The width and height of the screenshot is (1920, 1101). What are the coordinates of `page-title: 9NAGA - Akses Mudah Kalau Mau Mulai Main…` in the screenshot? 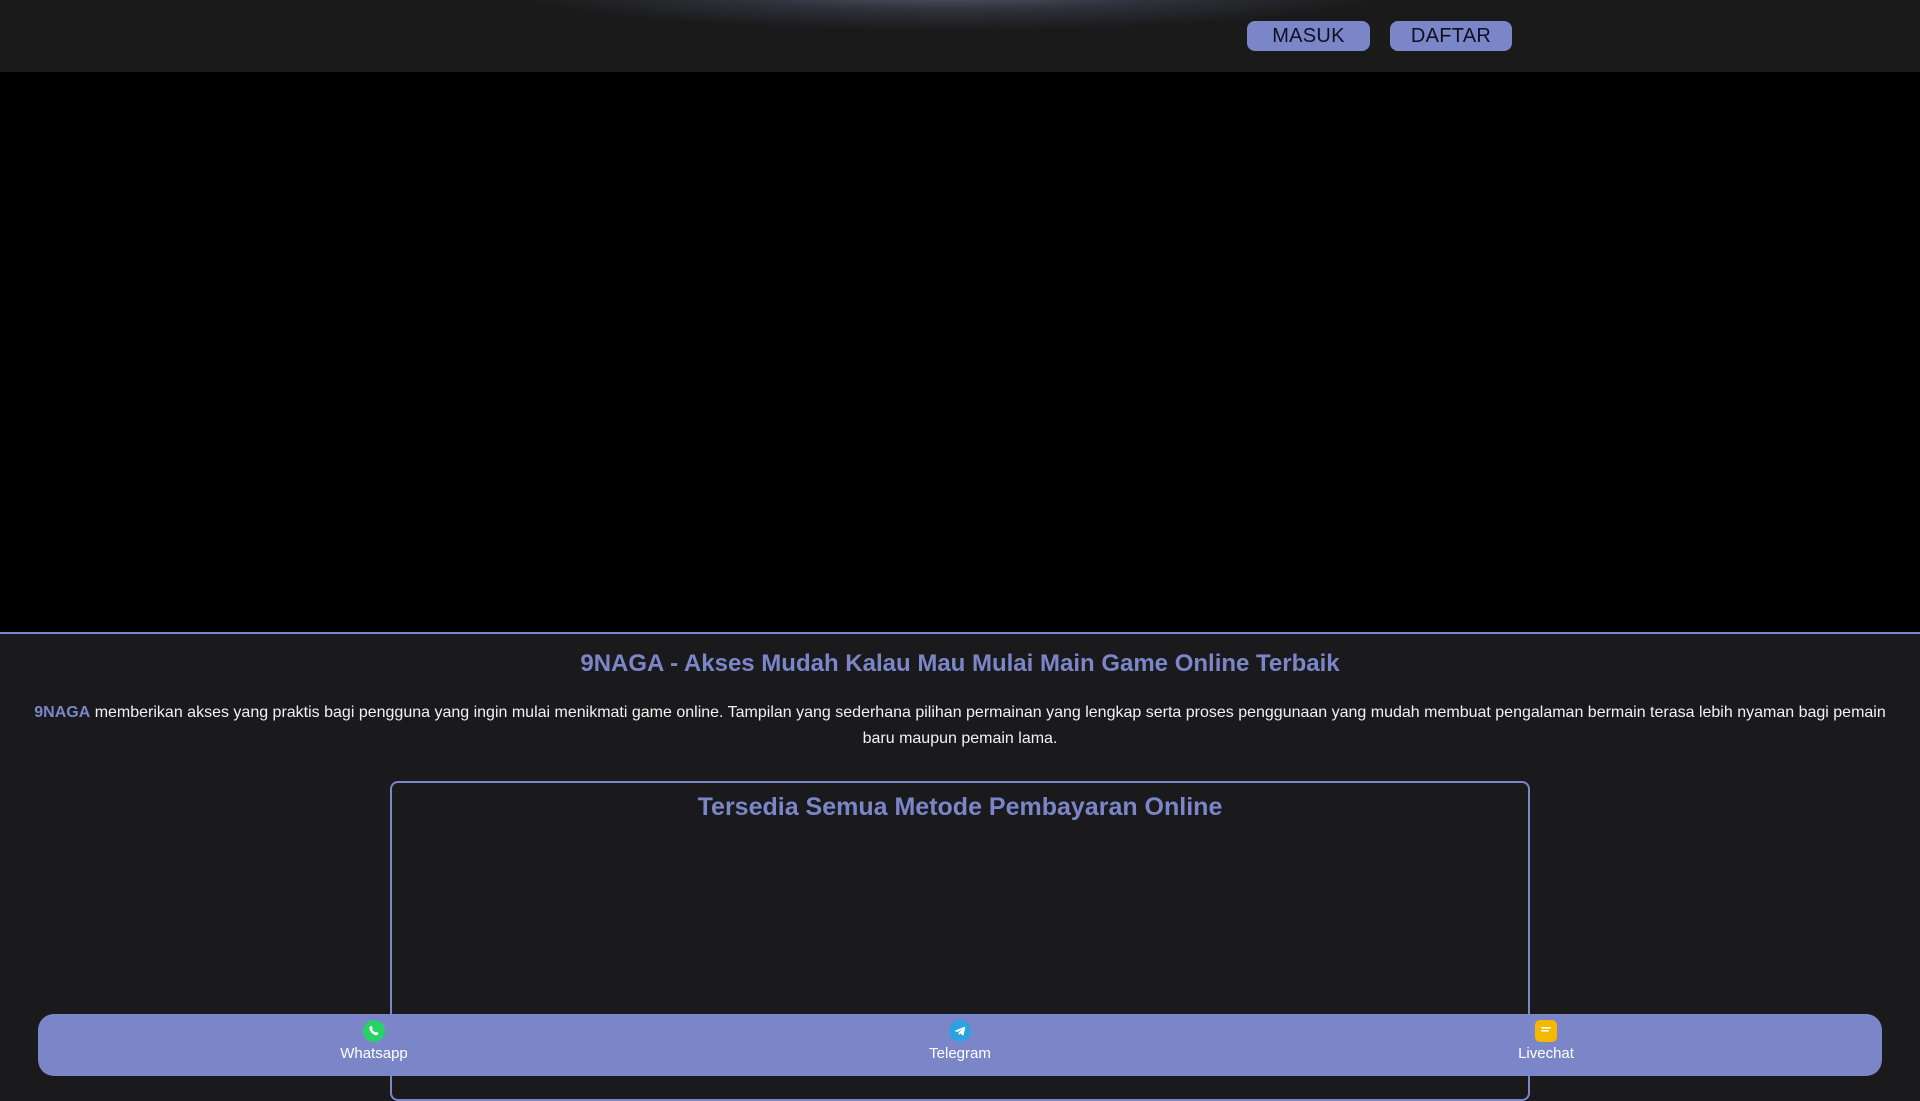 It's located at (960, 663).